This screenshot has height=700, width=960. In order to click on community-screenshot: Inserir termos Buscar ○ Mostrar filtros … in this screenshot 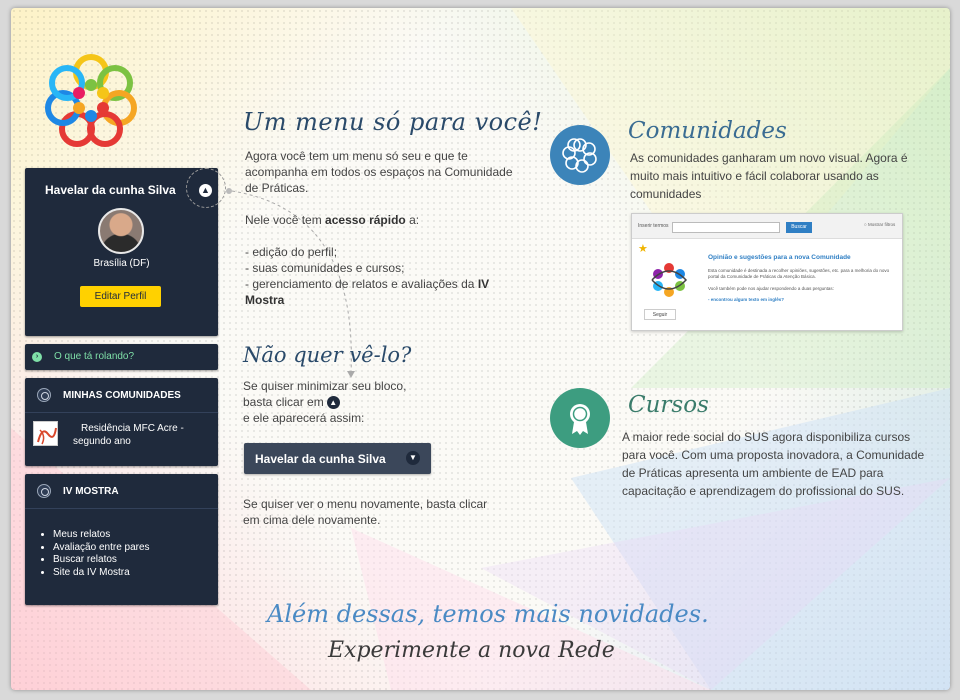, I will do `click(767, 272)`.